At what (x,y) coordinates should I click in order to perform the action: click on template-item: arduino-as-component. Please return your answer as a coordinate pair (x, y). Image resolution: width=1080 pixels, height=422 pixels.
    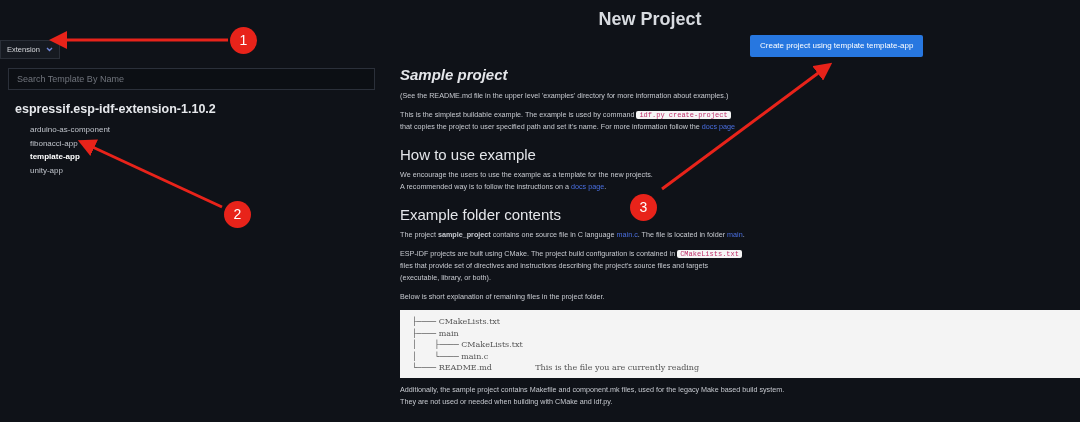
    Looking at the image, I should click on (188, 130).